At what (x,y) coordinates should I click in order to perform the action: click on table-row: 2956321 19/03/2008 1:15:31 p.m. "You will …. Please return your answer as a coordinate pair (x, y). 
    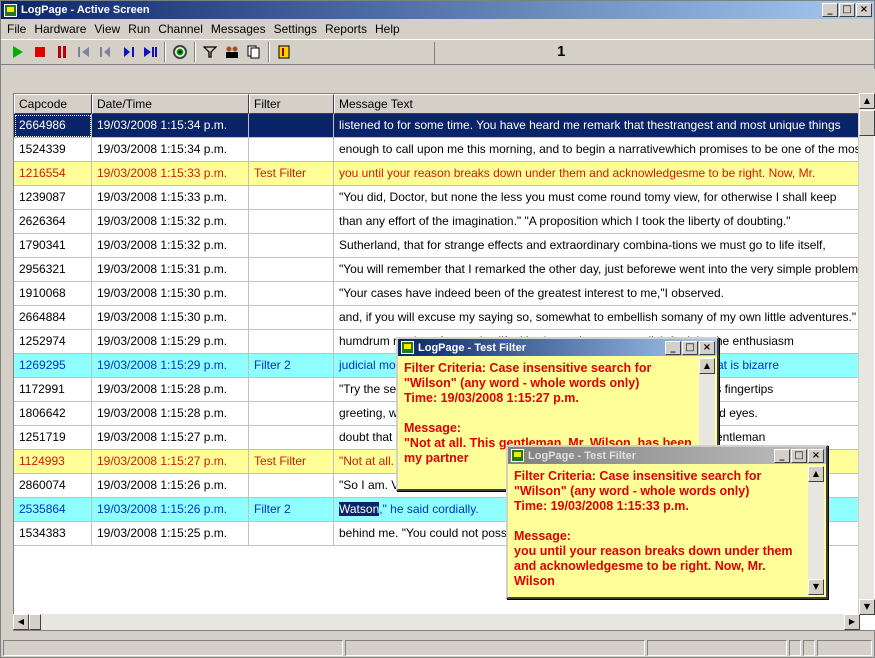
    Looking at the image, I should click on (439, 270).